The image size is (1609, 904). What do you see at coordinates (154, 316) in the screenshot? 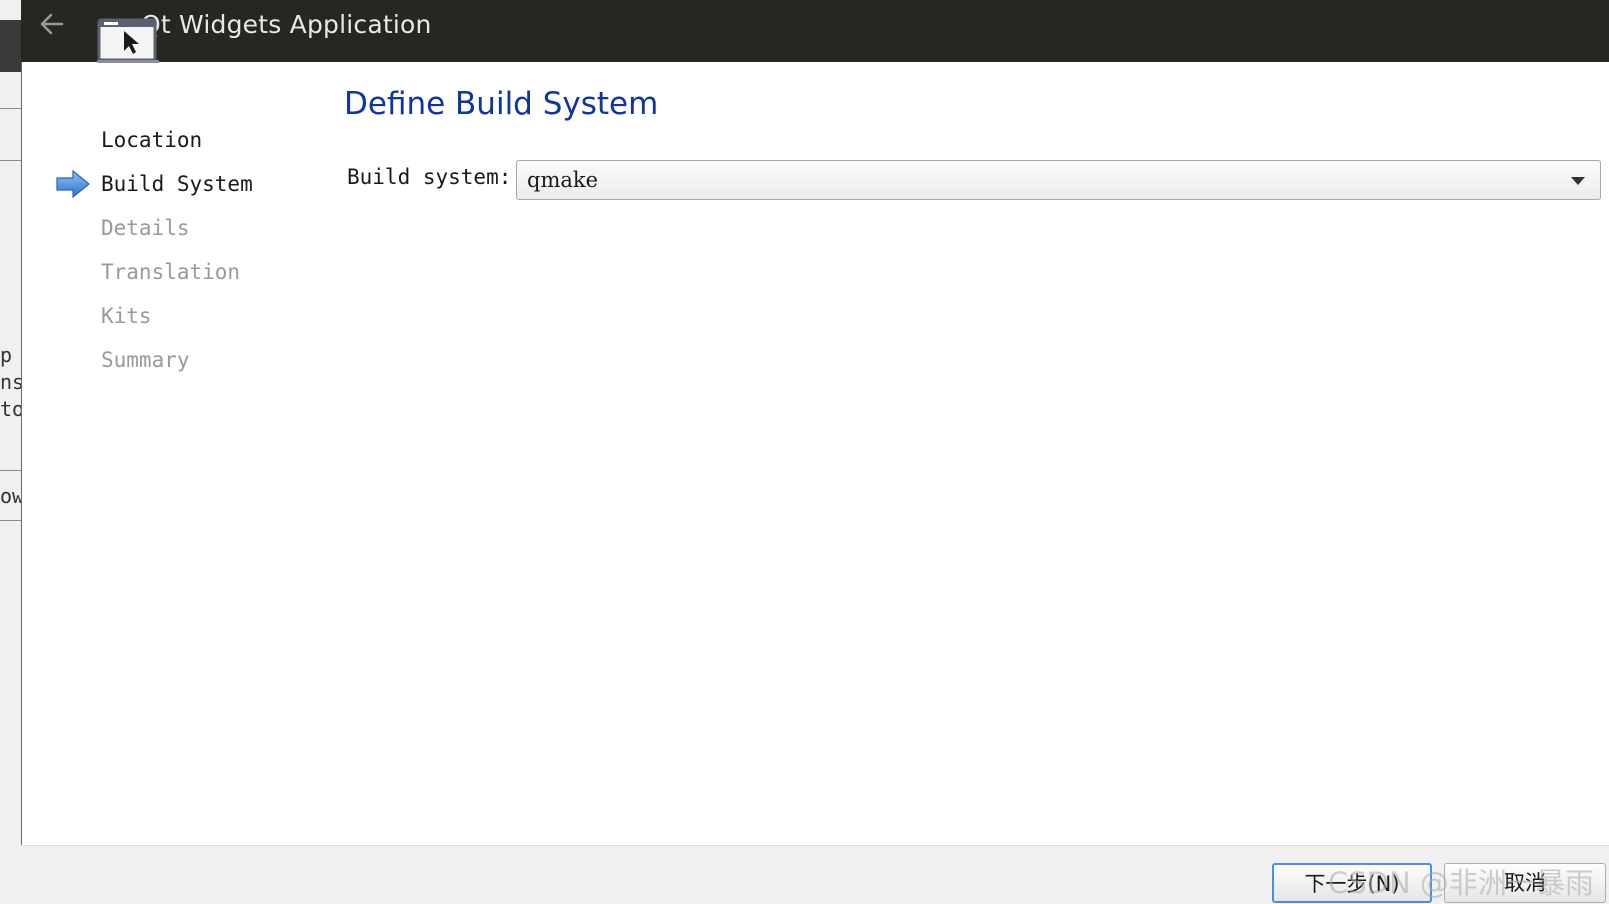
I see `step-kits: Kits` at bounding box center [154, 316].